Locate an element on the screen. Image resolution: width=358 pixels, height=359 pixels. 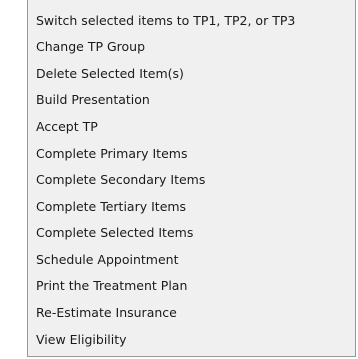
menu-item-accept-tp: Accept TP is located at coordinates (191, 127).